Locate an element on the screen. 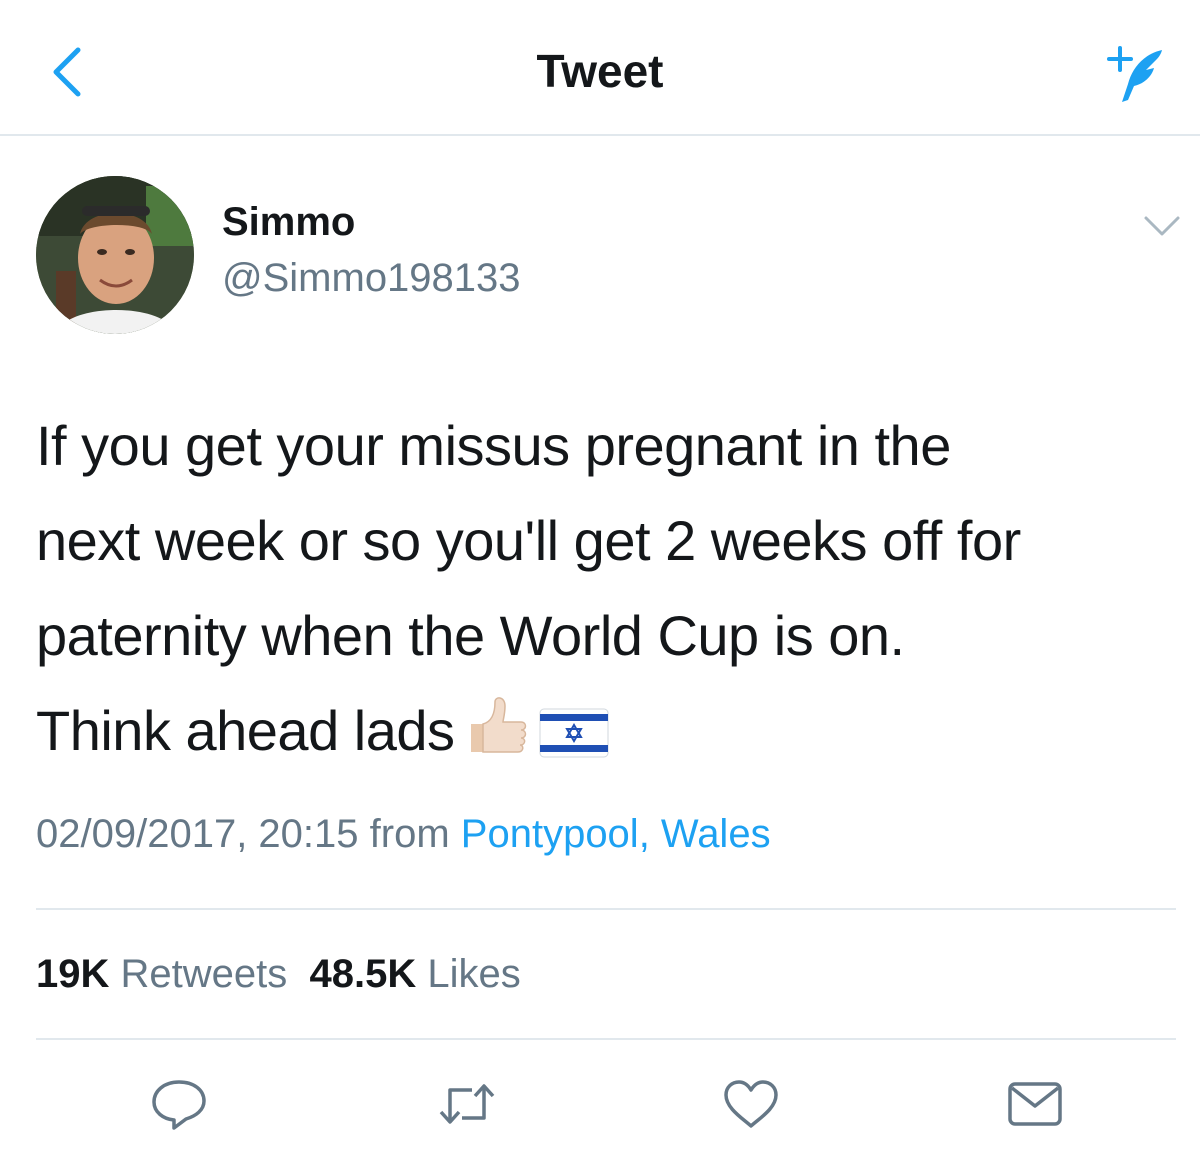 This screenshot has width=1200, height=1160. from-label: from is located at coordinates (409, 834).